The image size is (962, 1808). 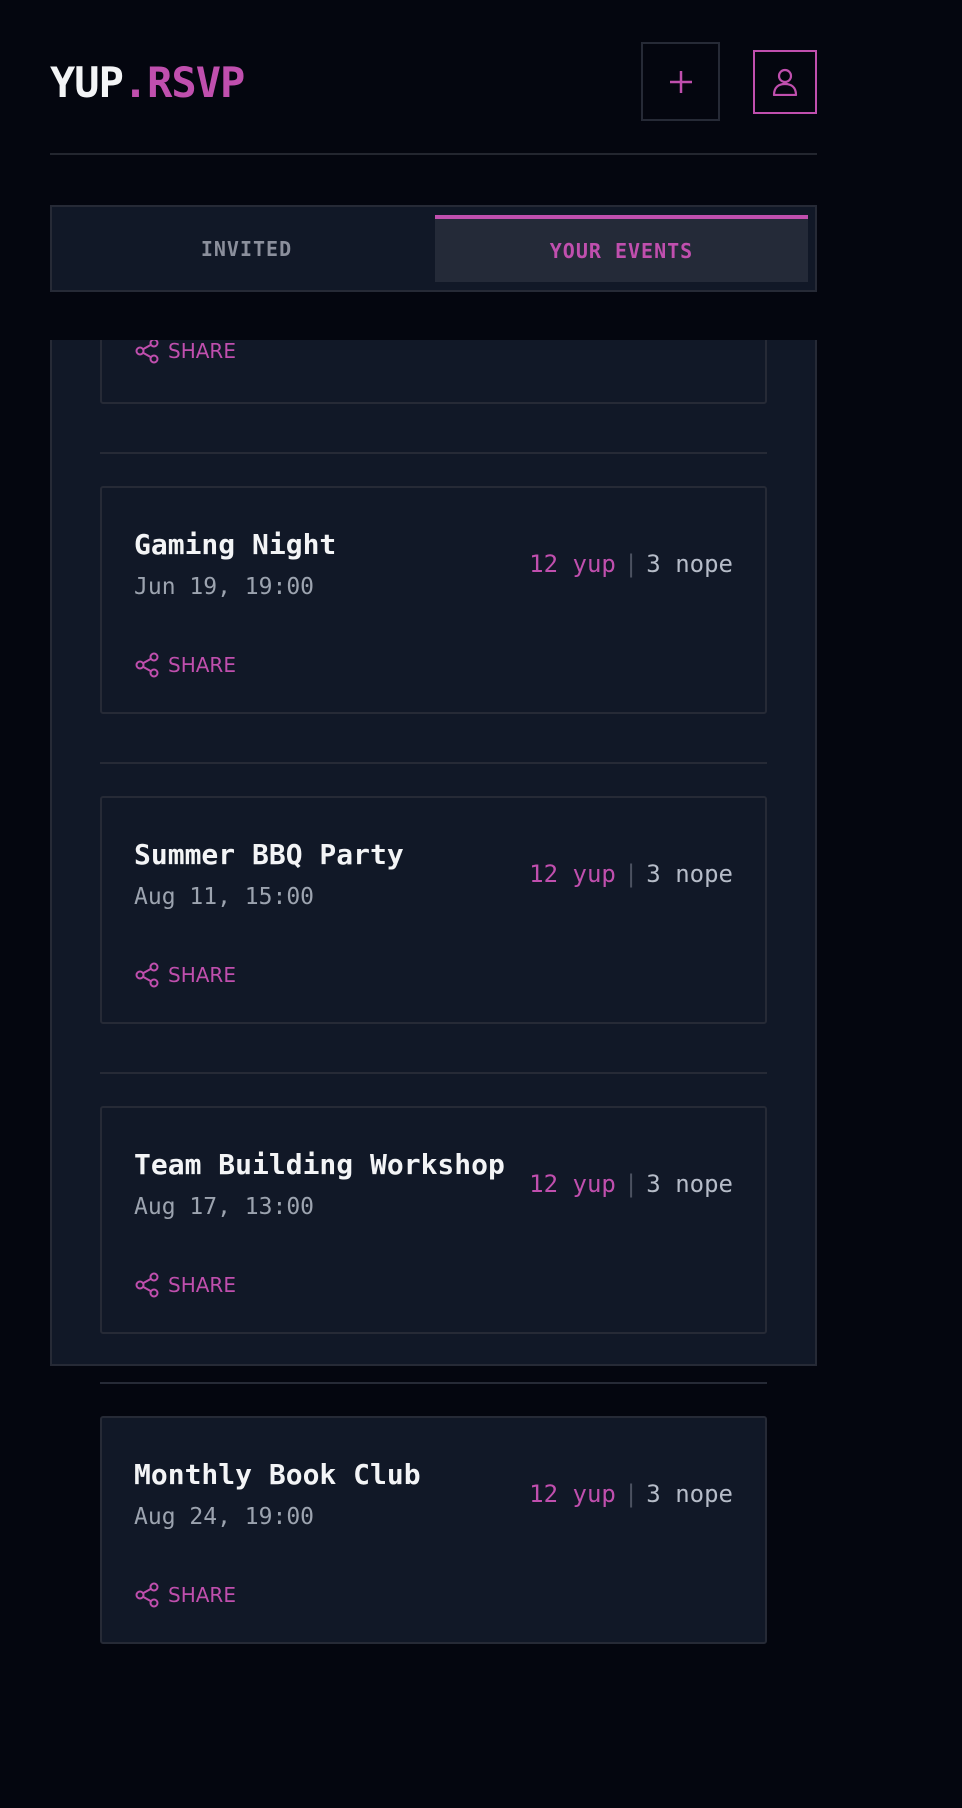 What do you see at coordinates (433, 154) in the screenshot?
I see `header-divider` at bounding box center [433, 154].